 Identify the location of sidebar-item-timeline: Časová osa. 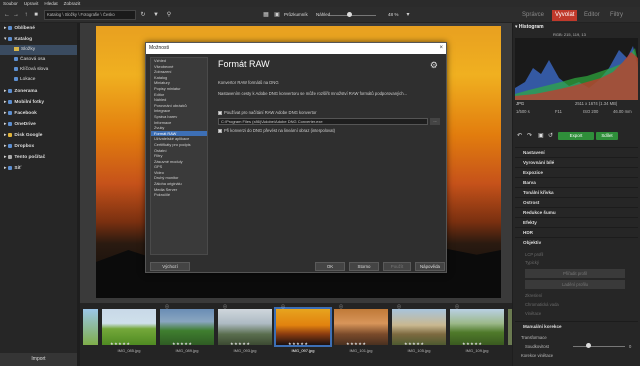
(38, 60).